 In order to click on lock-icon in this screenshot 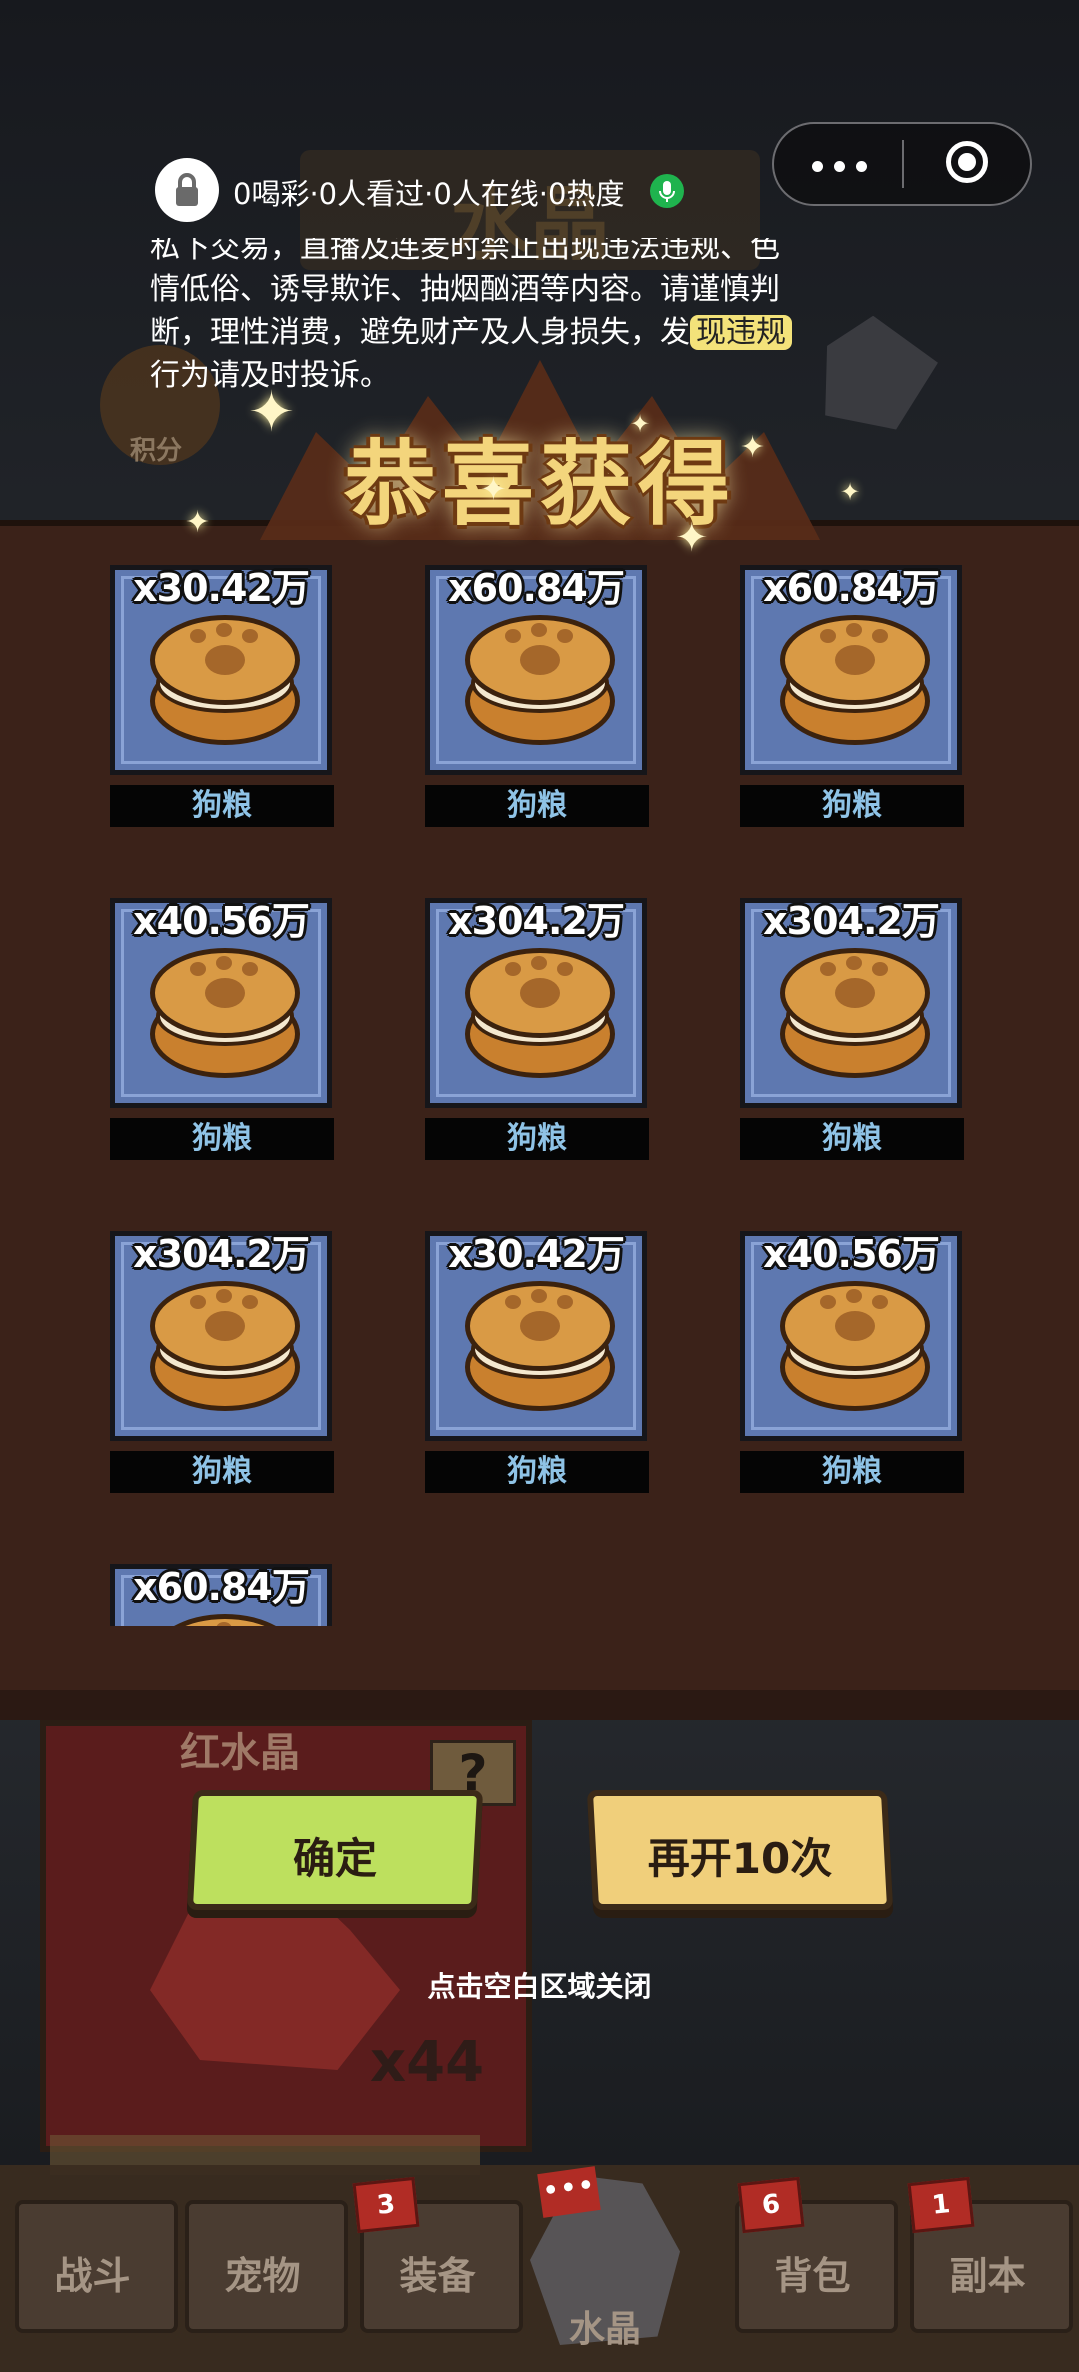, I will do `click(187, 189)`.